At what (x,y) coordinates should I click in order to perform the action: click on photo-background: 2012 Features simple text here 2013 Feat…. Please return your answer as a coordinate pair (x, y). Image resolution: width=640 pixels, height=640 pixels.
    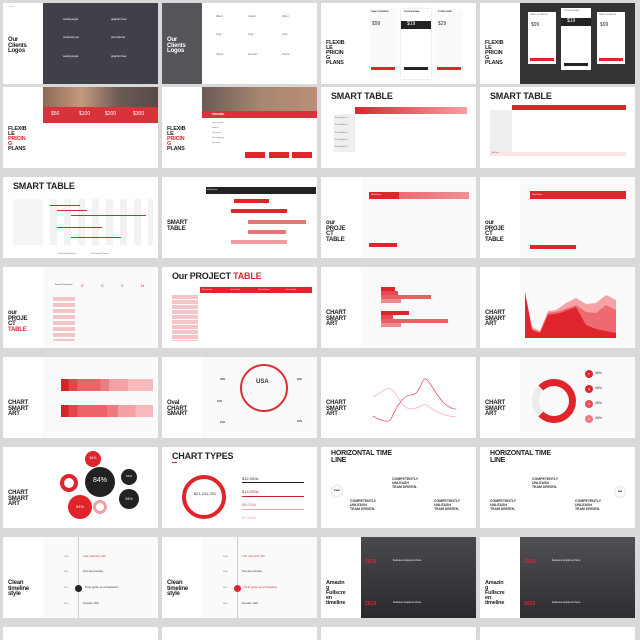
    Looking at the image, I should click on (418, 577).